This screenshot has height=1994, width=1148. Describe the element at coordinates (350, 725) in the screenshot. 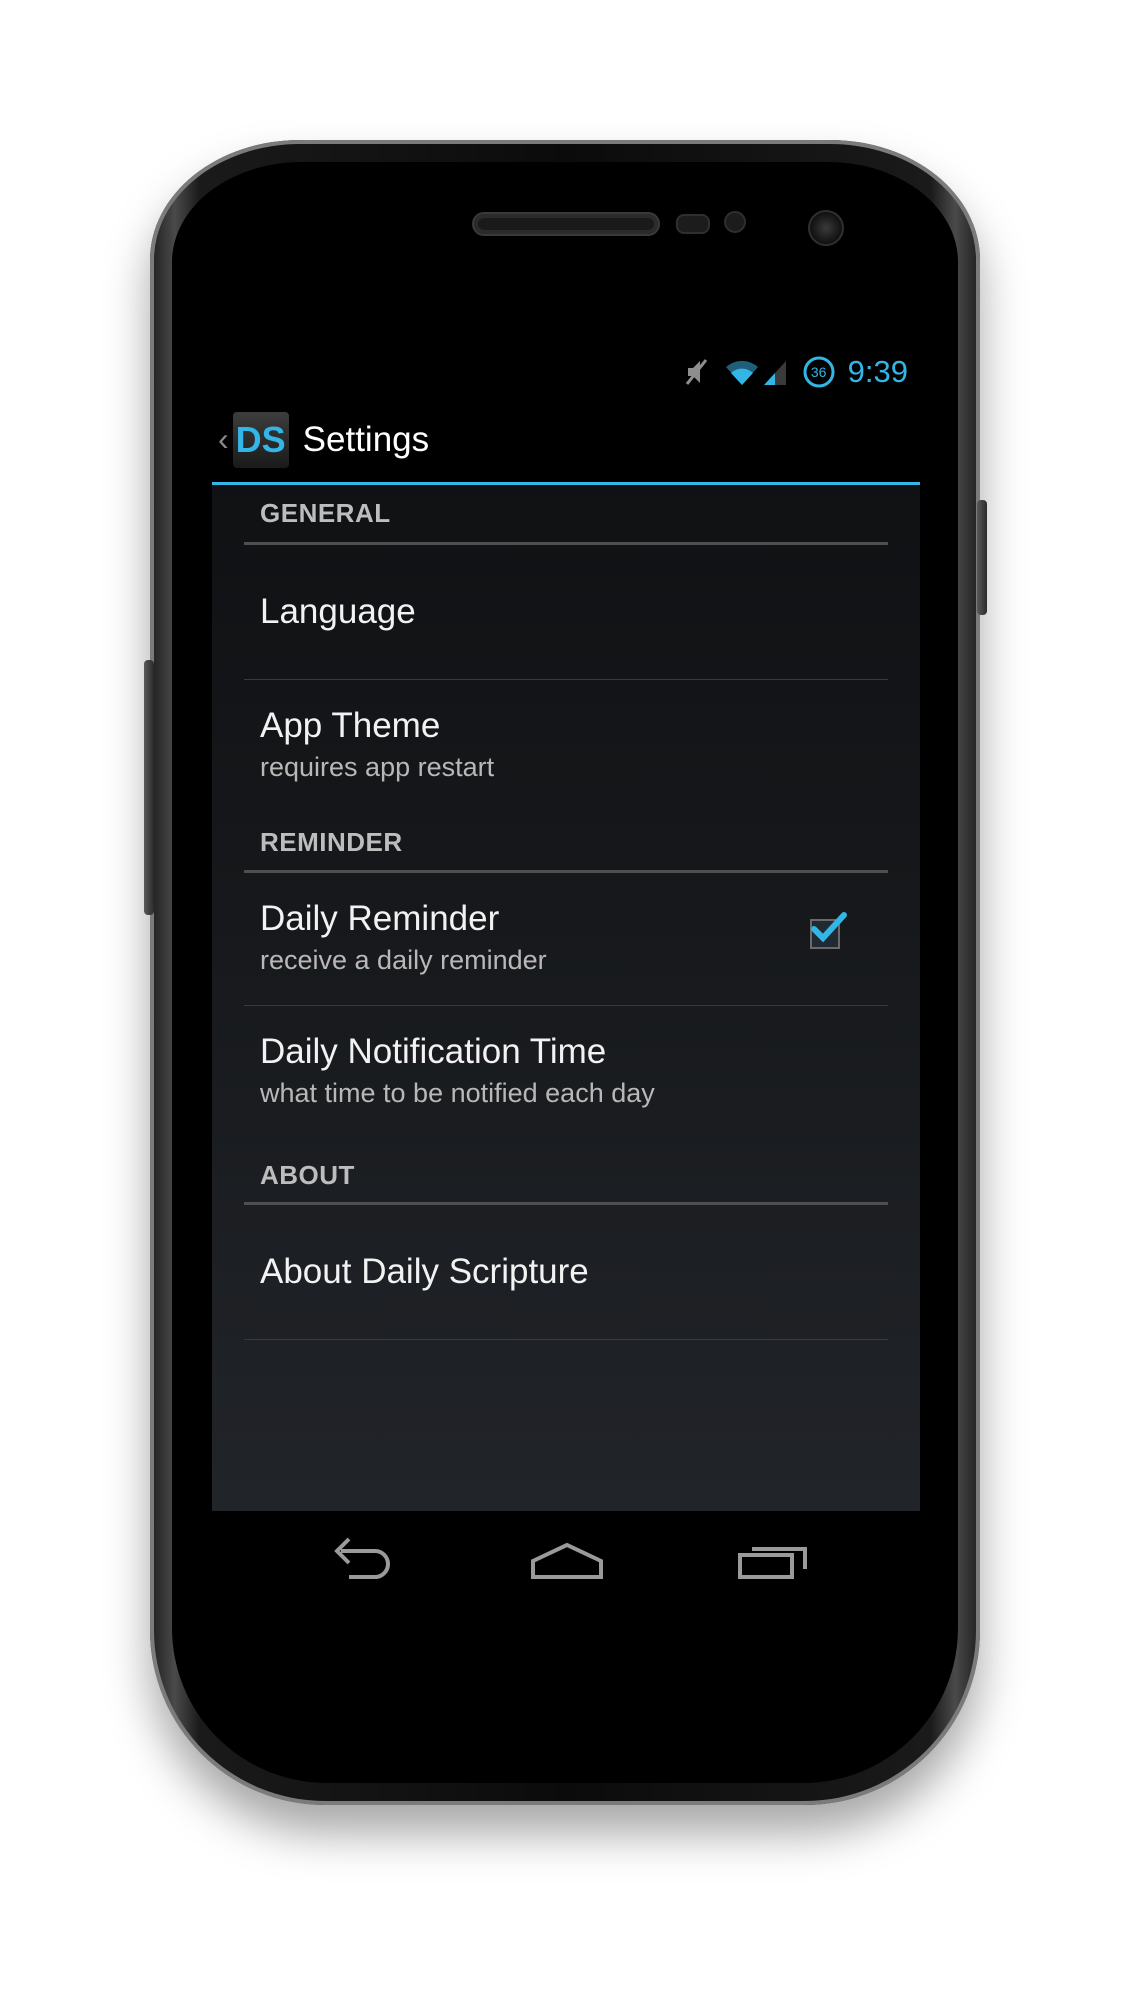

I see `pref-title: App Theme` at that location.